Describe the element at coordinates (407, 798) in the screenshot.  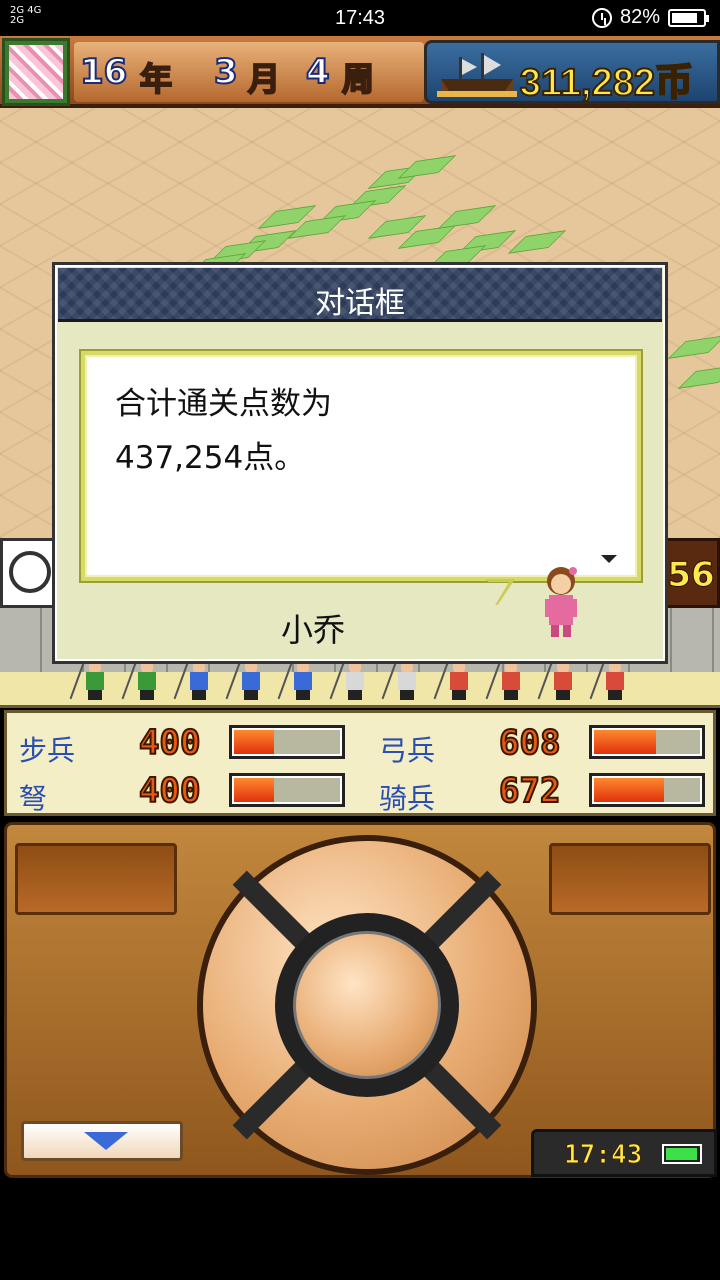
I see `cavalry-label: 骑兵` at that location.